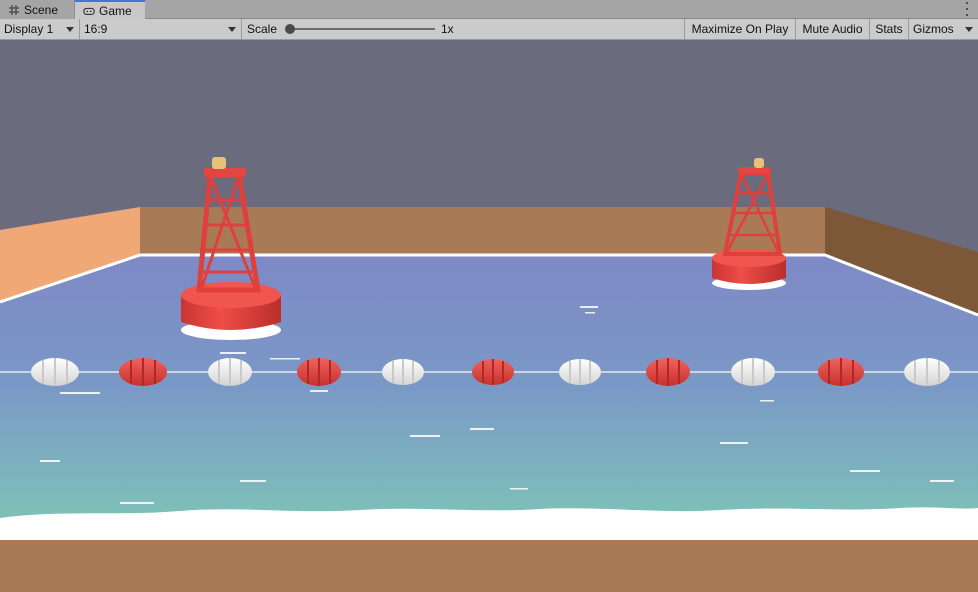  I want to click on tab-game-label: Game, so click(115, 11).